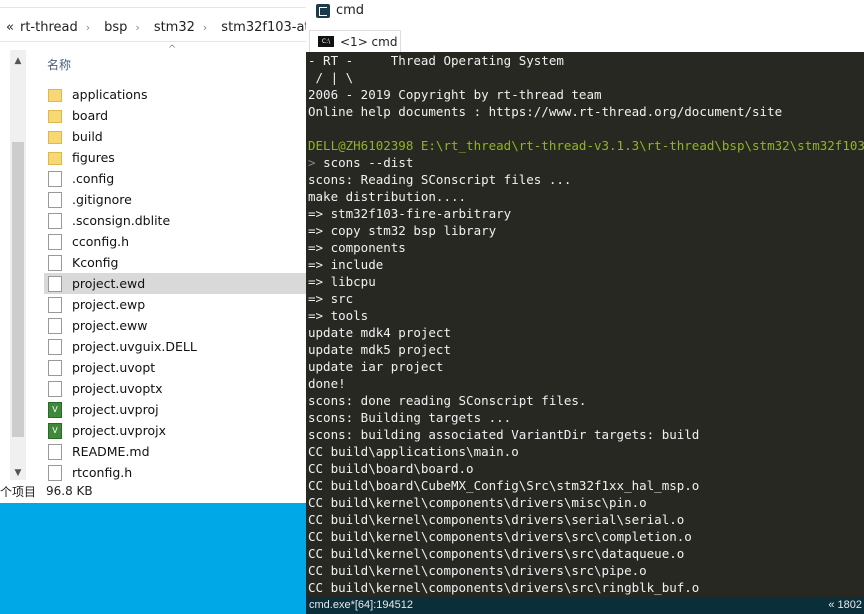 This screenshot has height=614, width=864. What do you see at coordinates (175, 367) in the screenshot?
I see `file-item: project.uvopt` at bounding box center [175, 367].